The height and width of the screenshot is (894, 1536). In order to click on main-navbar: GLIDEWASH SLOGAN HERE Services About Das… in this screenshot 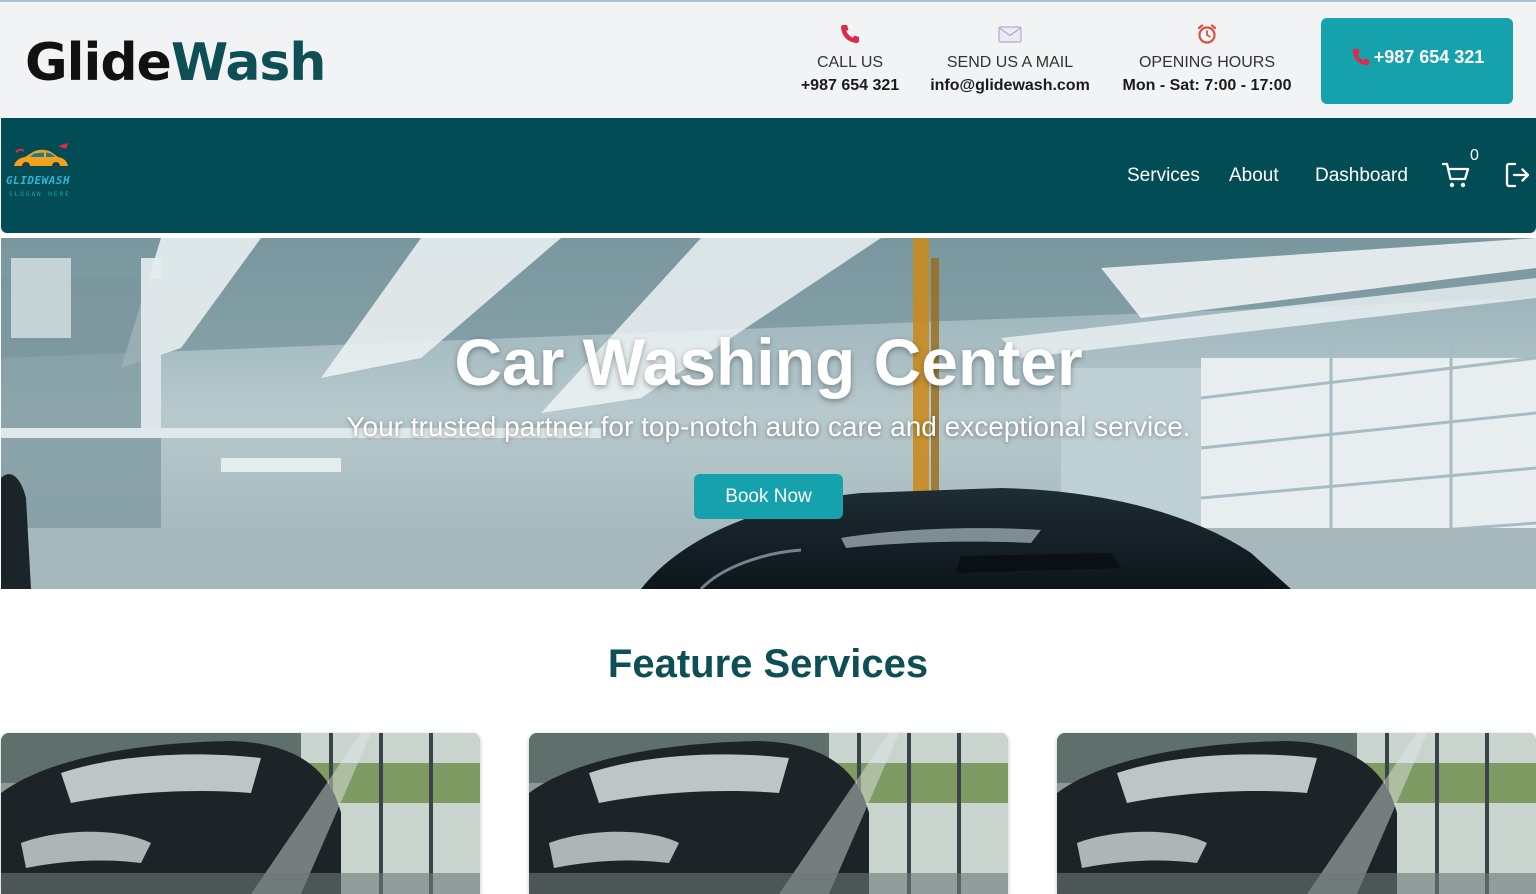, I will do `click(768, 175)`.